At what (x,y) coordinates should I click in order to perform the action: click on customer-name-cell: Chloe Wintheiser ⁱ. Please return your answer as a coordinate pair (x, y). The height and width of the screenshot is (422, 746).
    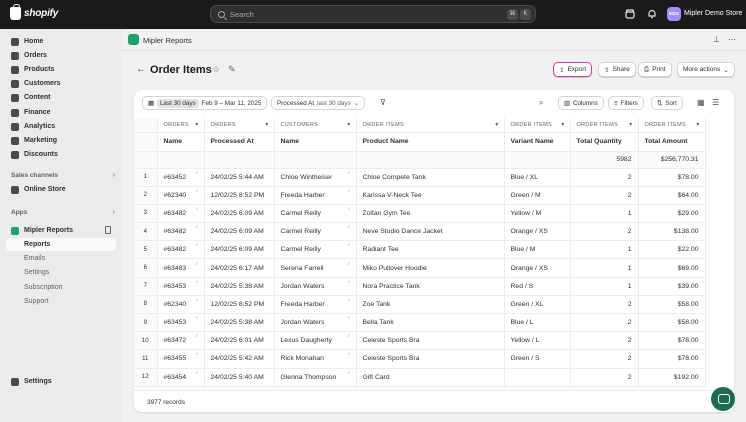
    Looking at the image, I should click on (315, 177).